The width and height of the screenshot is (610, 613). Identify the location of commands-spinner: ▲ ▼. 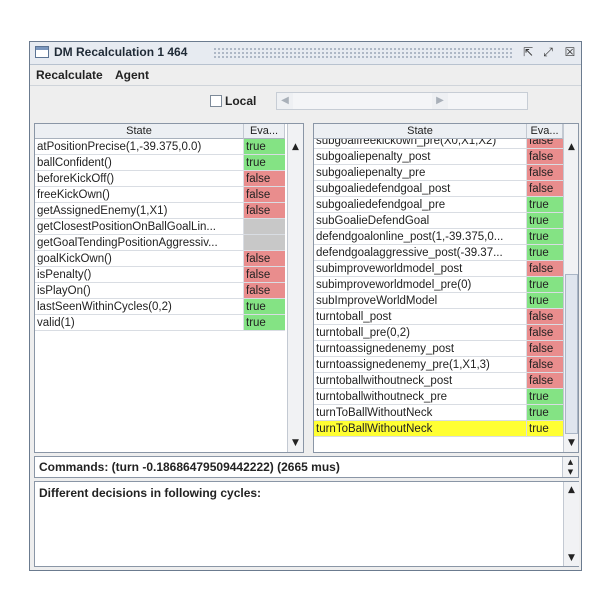
(570, 467).